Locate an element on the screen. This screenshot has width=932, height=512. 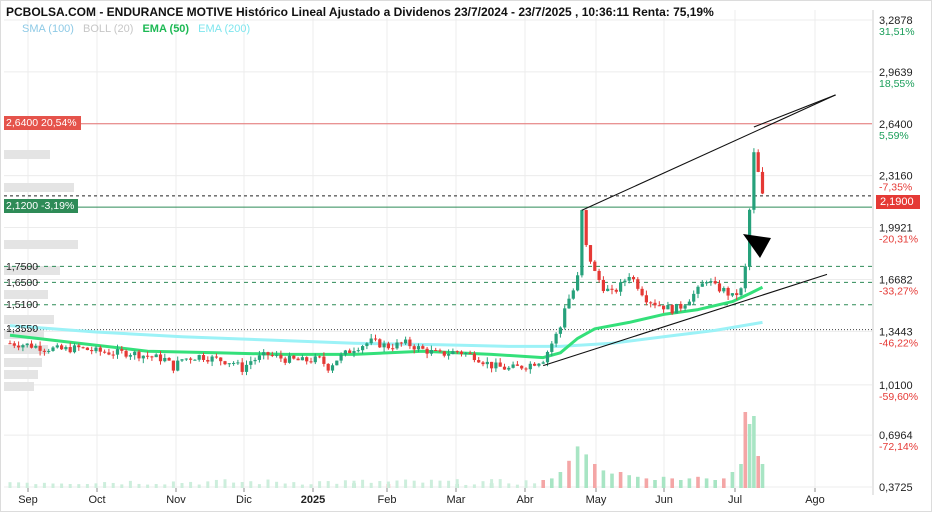
y-tick-pct: 31,51% is located at coordinates (897, 32).